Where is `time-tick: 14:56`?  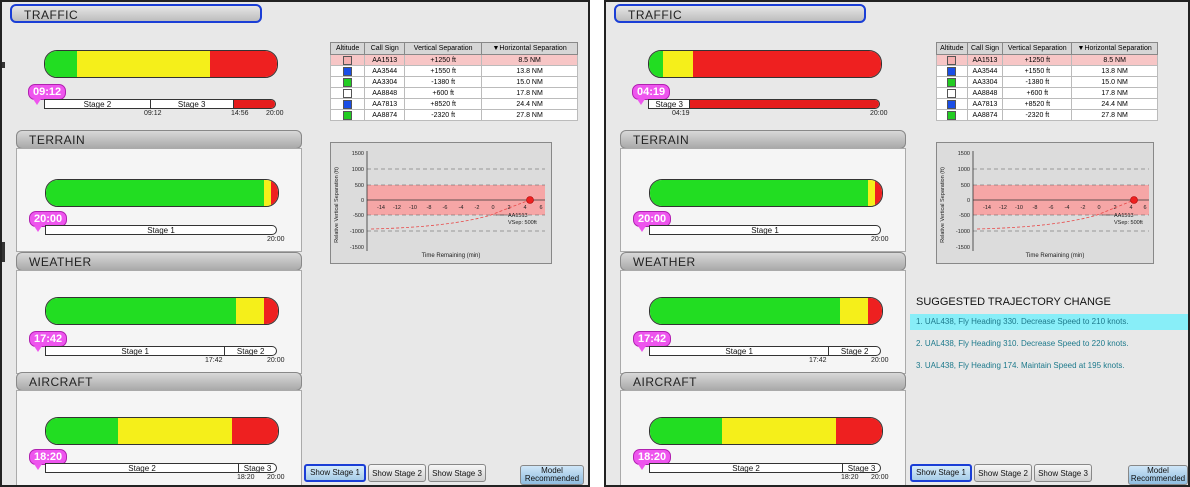 time-tick: 14:56 is located at coordinates (240, 113).